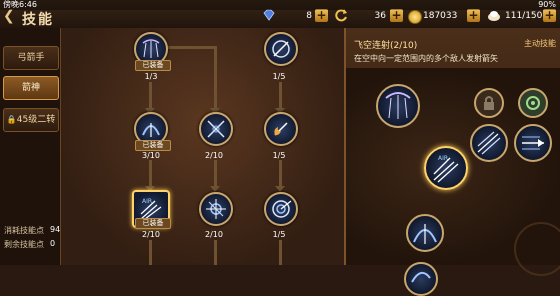 This screenshot has width=560, height=296. I want to click on burst-arrow-icon, so click(216, 209).